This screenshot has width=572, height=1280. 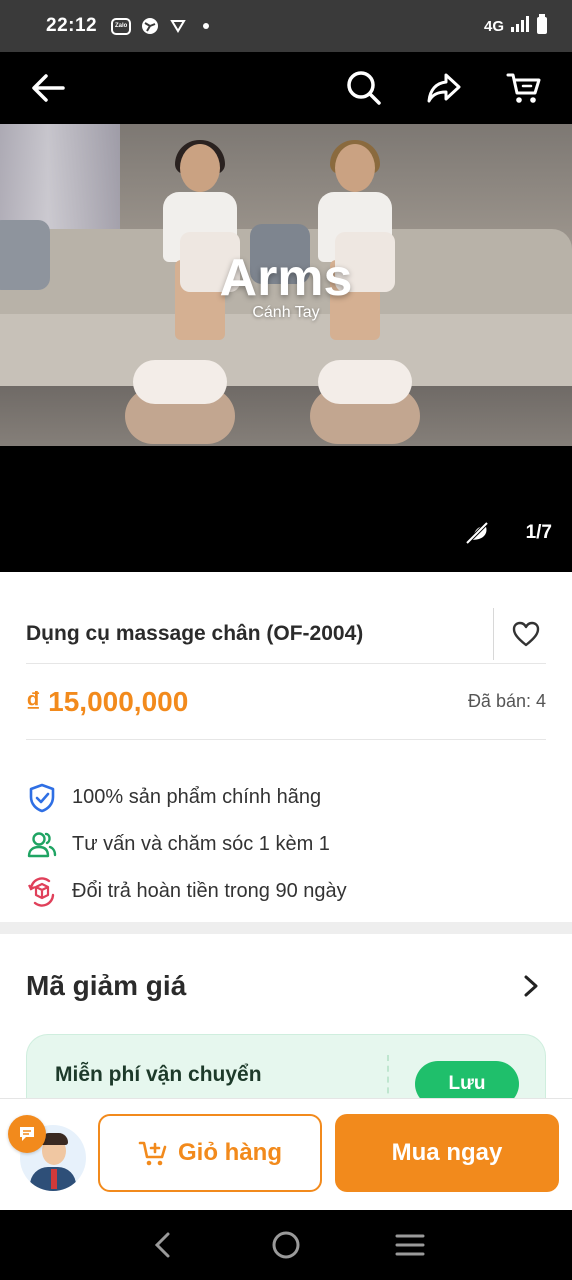 What do you see at coordinates (42, 892) in the screenshot?
I see `return-box-icon` at bounding box center [42, 892].